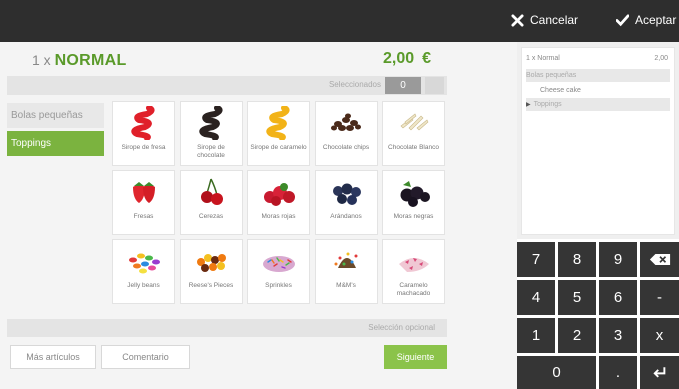 The image size is (679, 389). I want to click on topping-reeses-pieces: Reese's Pieces, so click(211, 271).